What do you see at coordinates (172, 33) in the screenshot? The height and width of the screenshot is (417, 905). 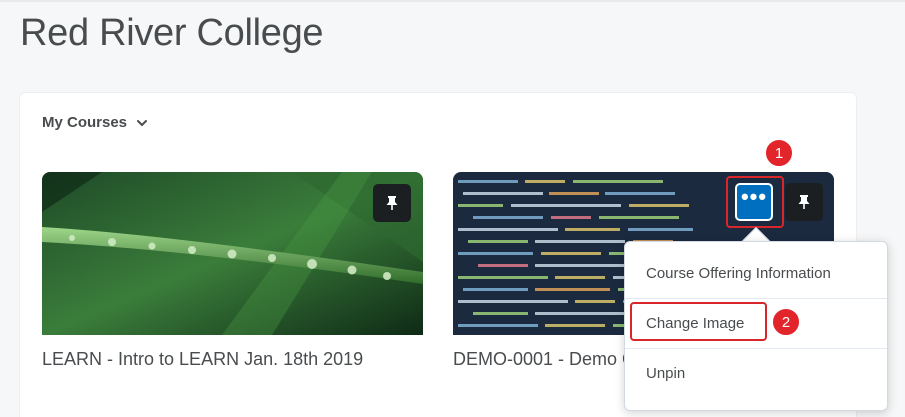 I see `page-title: Red River College` at bounding box center [172, 33].